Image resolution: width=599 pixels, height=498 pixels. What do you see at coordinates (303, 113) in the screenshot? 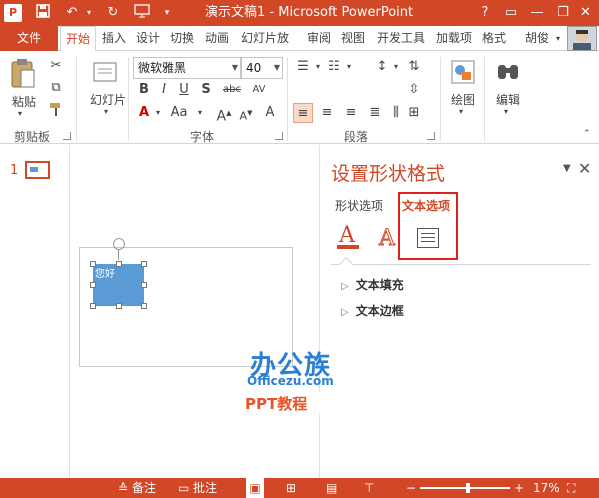
I see `align-left-icon: ≡` at bounding box center [303, 113].